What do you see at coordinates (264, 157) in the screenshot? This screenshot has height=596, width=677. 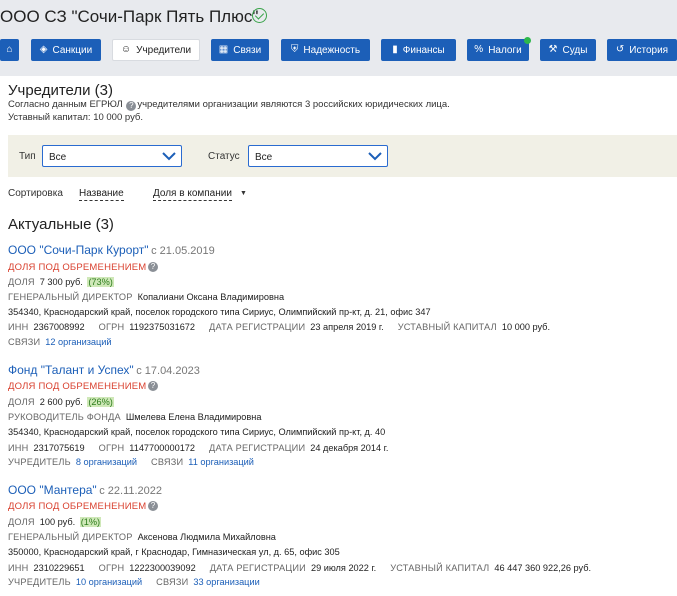 I see `status-select-value: Все` at bounding box center [264, 157].